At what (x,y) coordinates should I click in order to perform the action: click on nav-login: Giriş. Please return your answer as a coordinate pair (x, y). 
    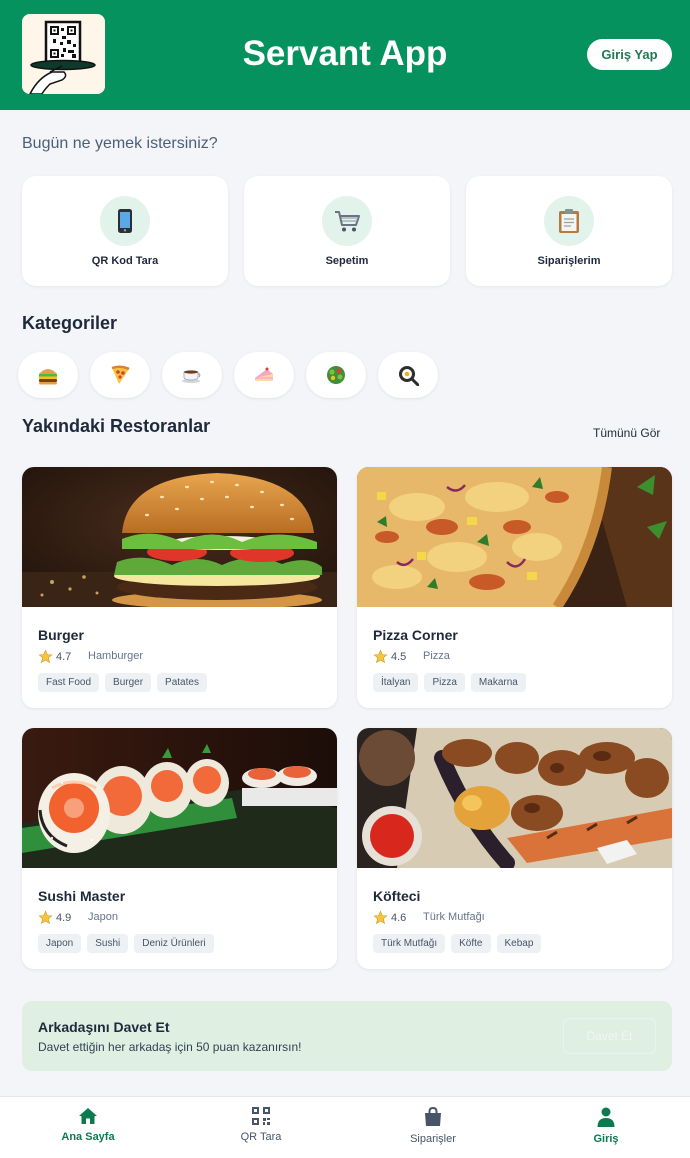
    Looking at the image, I should click on (606, 1126).